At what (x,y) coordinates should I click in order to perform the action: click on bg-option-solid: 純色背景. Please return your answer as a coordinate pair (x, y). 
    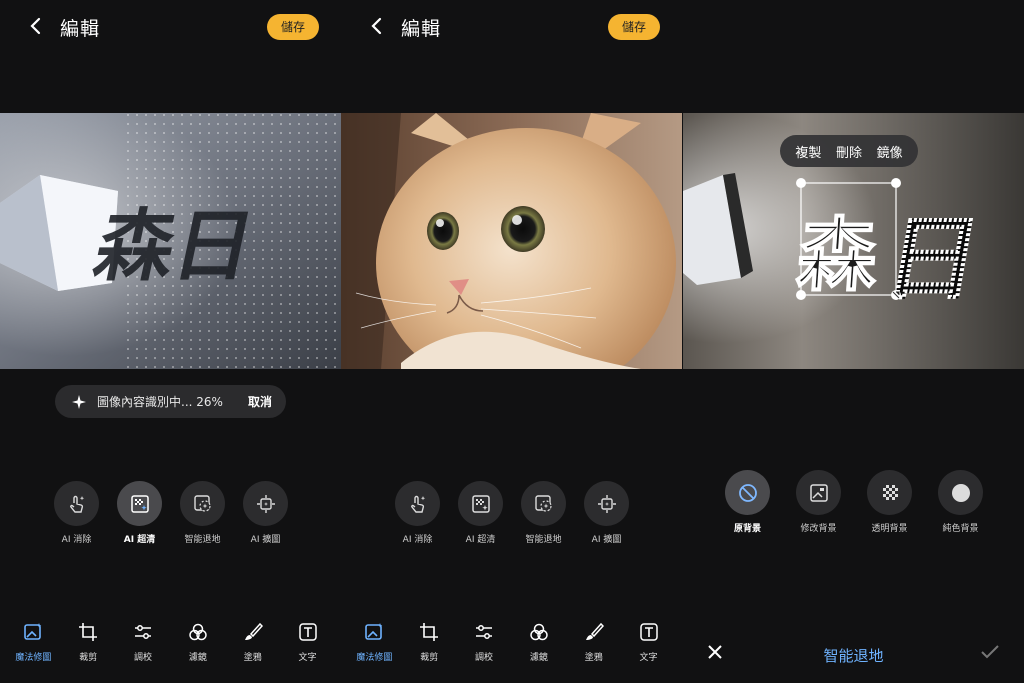
    Looking at the image, I should click on (960, 502).